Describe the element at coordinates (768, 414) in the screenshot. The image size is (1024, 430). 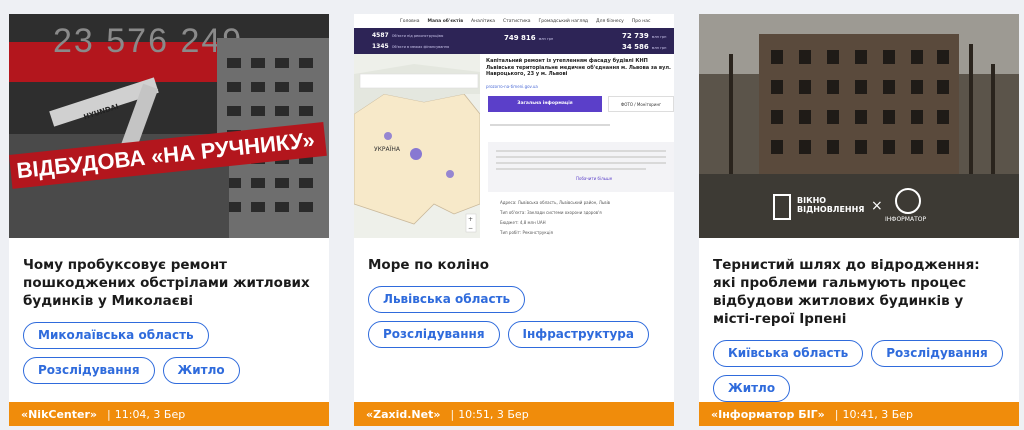
I see `source-name: «Інформатор БІГ»` at that location.